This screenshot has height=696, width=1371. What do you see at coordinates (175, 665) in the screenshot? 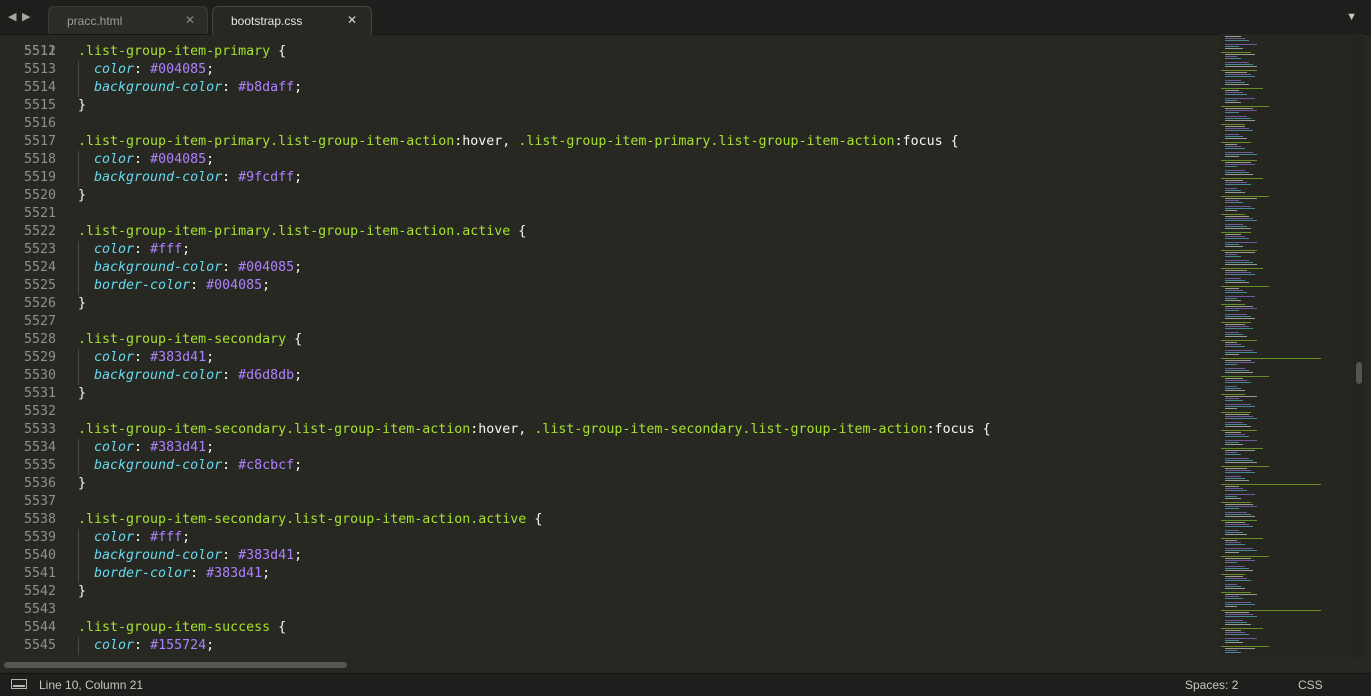
I see `horizontal-scrollbar-thumb` at bounding box center [175, 665].